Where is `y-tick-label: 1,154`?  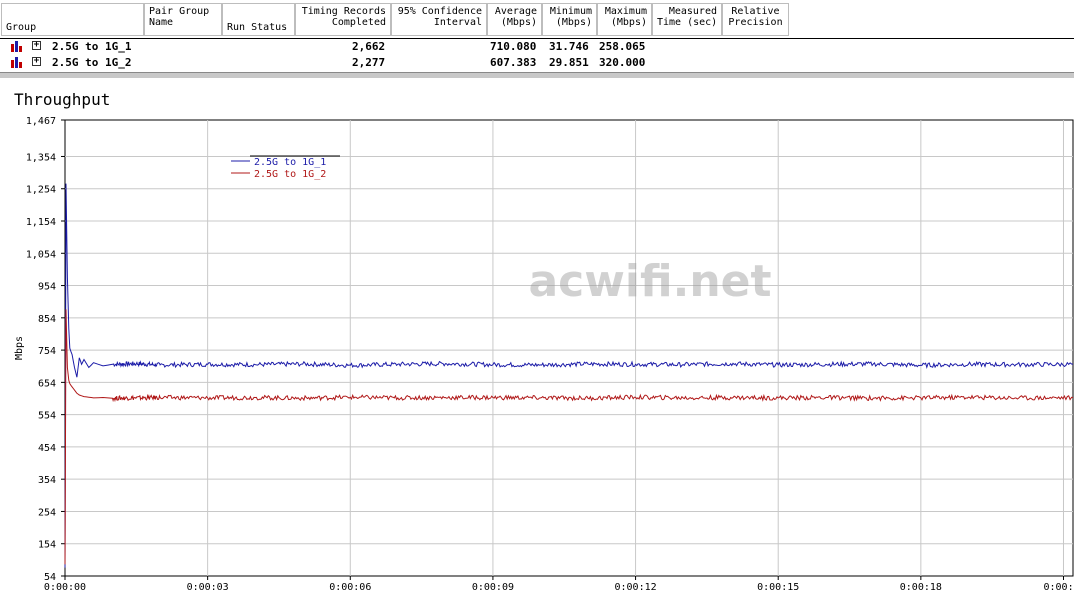
y-tick-label: 1,154 is located at coordinates (41, 222).